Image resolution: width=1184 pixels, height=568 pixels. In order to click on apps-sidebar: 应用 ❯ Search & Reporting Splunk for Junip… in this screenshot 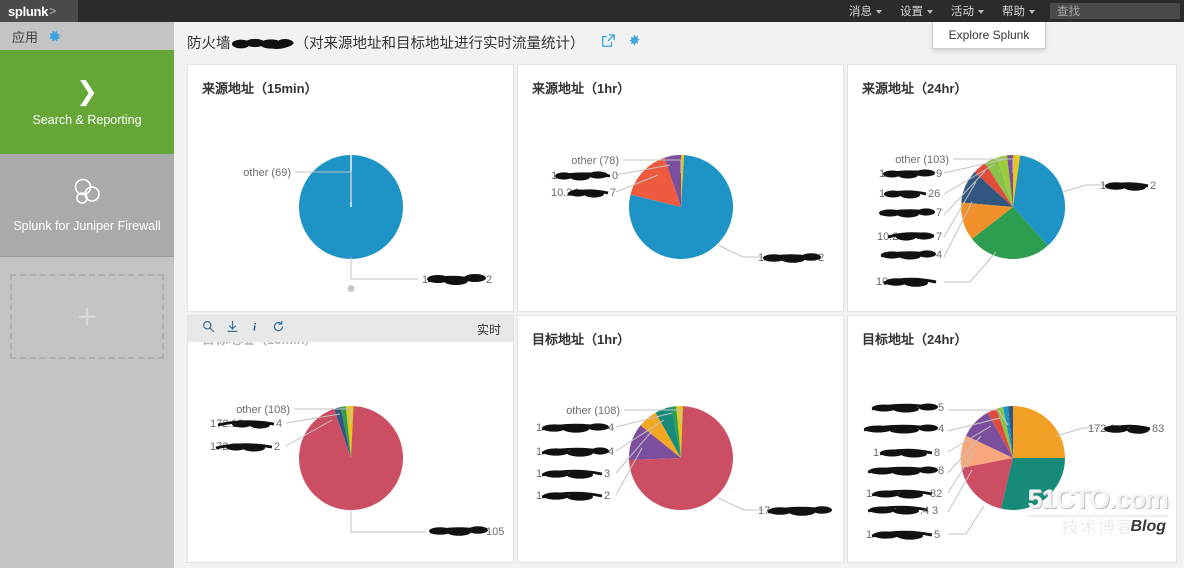, I will do `click(87, 295)`.